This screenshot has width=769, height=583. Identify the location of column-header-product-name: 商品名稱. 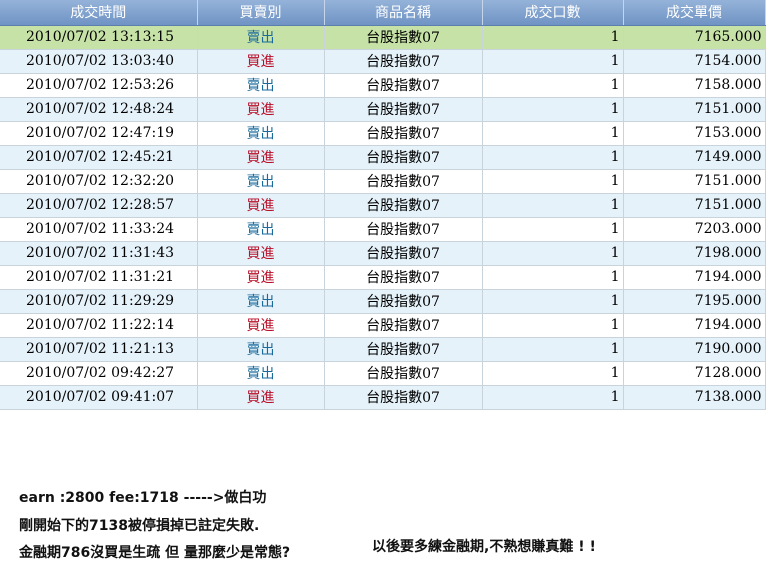
(403, 13).